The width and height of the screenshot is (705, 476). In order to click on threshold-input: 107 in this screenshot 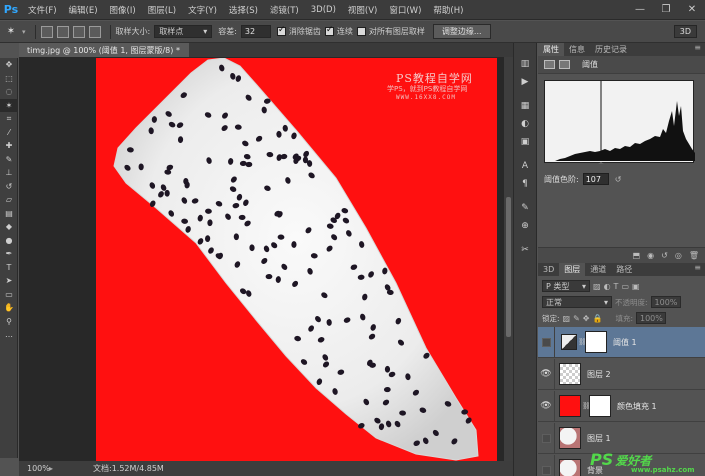, I will do `click(595, 179)`.